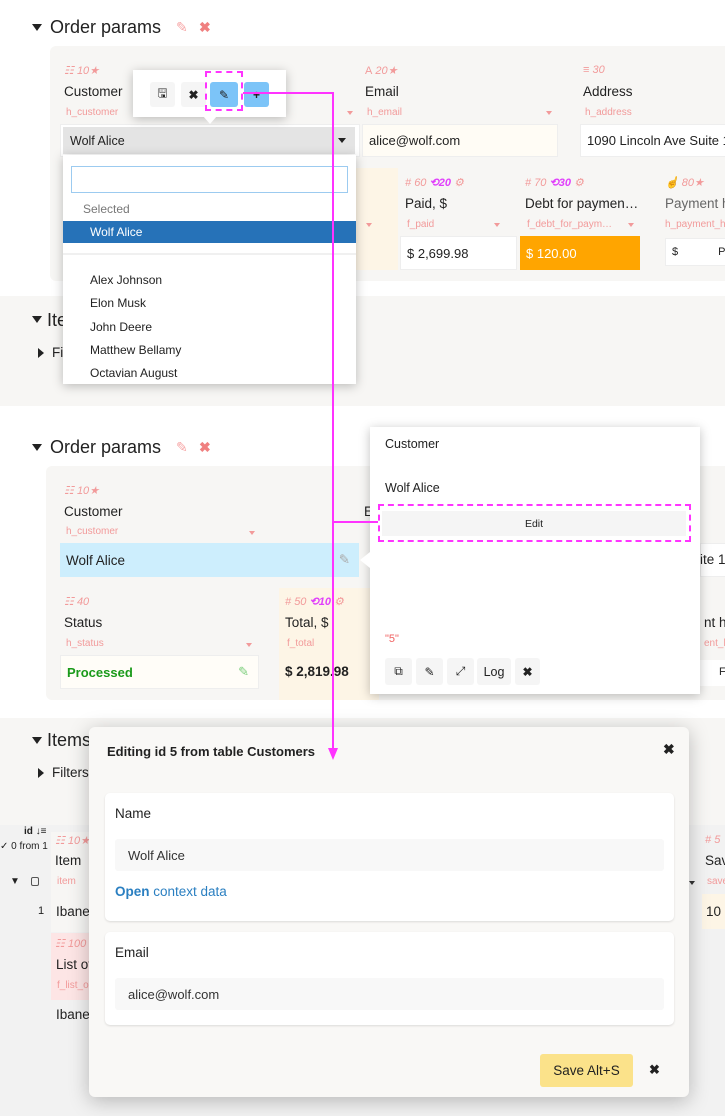 The height and width of the screenshot is (1116, 725). Describe the element at coordinates (310, 421) in the screenshot. I see `connector-line` at that location.